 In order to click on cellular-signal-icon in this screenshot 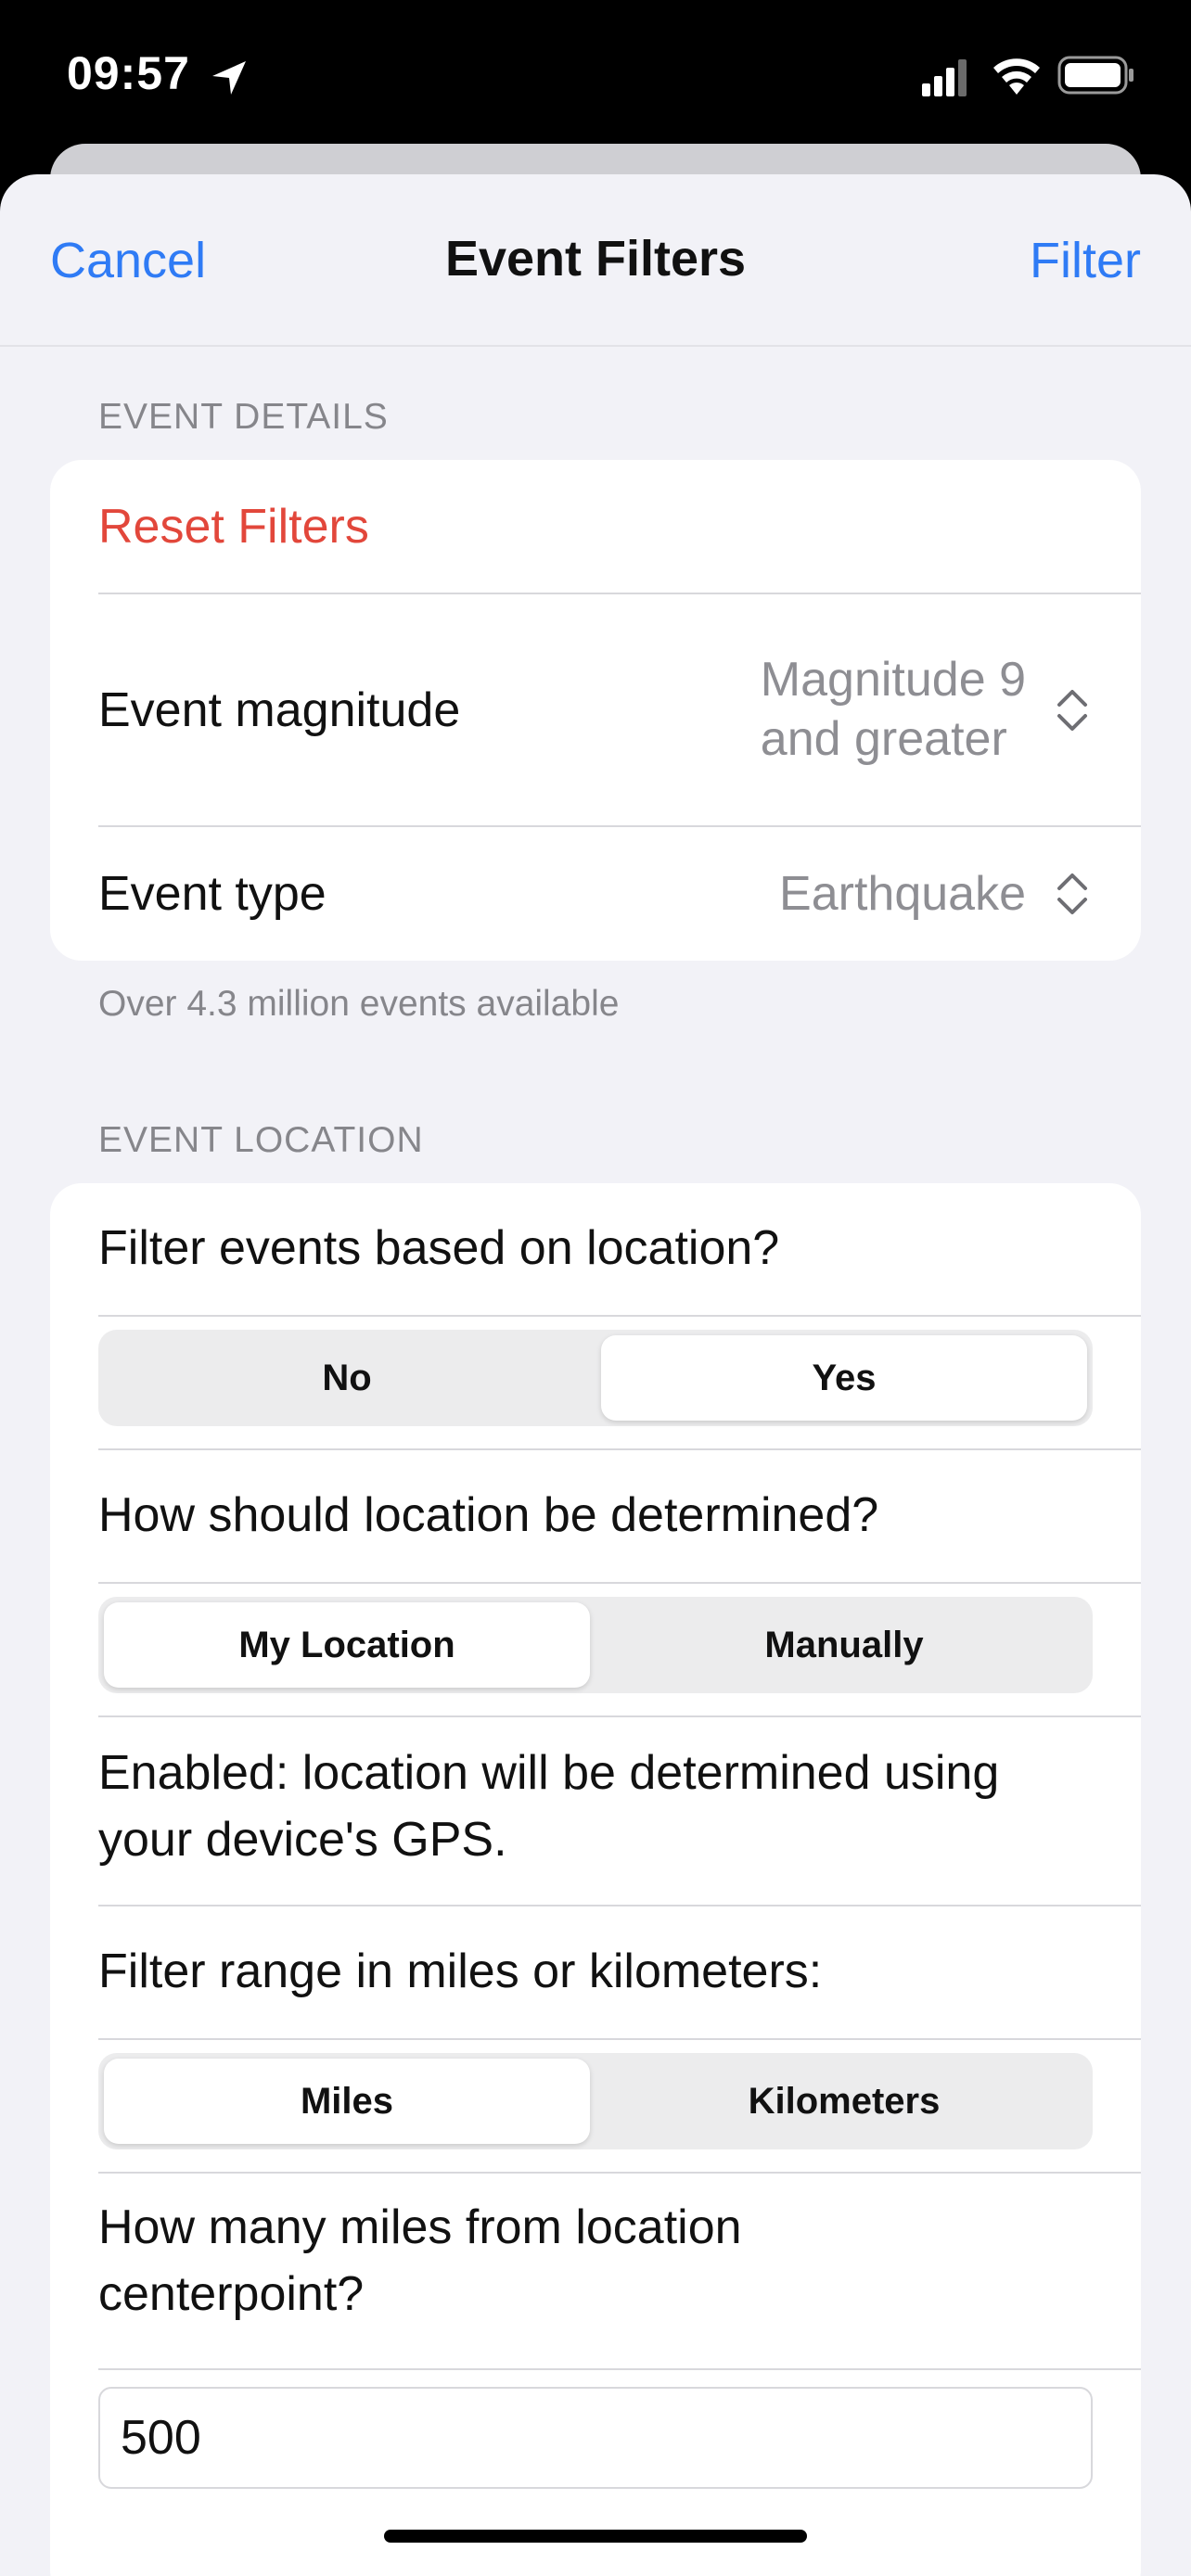, I will do `click(944, 77)`.